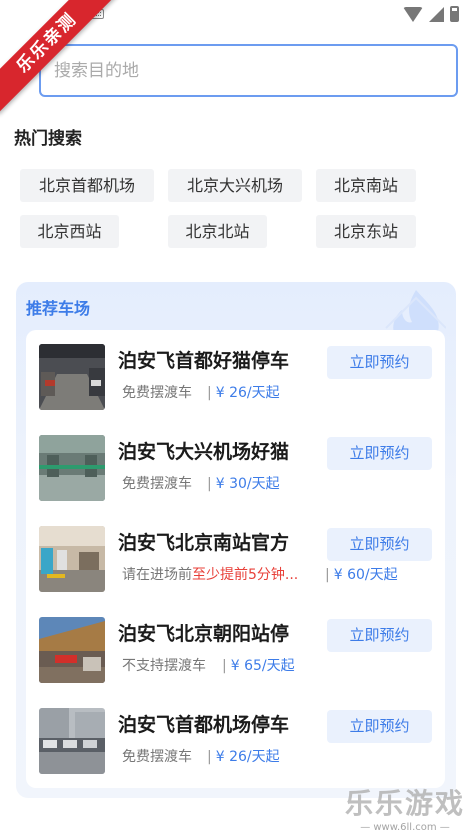 This screenshot has width=471, height=837. Describe the element at coordinates (164, 666) in the screenshot. I see `shuttle-tag: 不支持摆渡车` at that location.